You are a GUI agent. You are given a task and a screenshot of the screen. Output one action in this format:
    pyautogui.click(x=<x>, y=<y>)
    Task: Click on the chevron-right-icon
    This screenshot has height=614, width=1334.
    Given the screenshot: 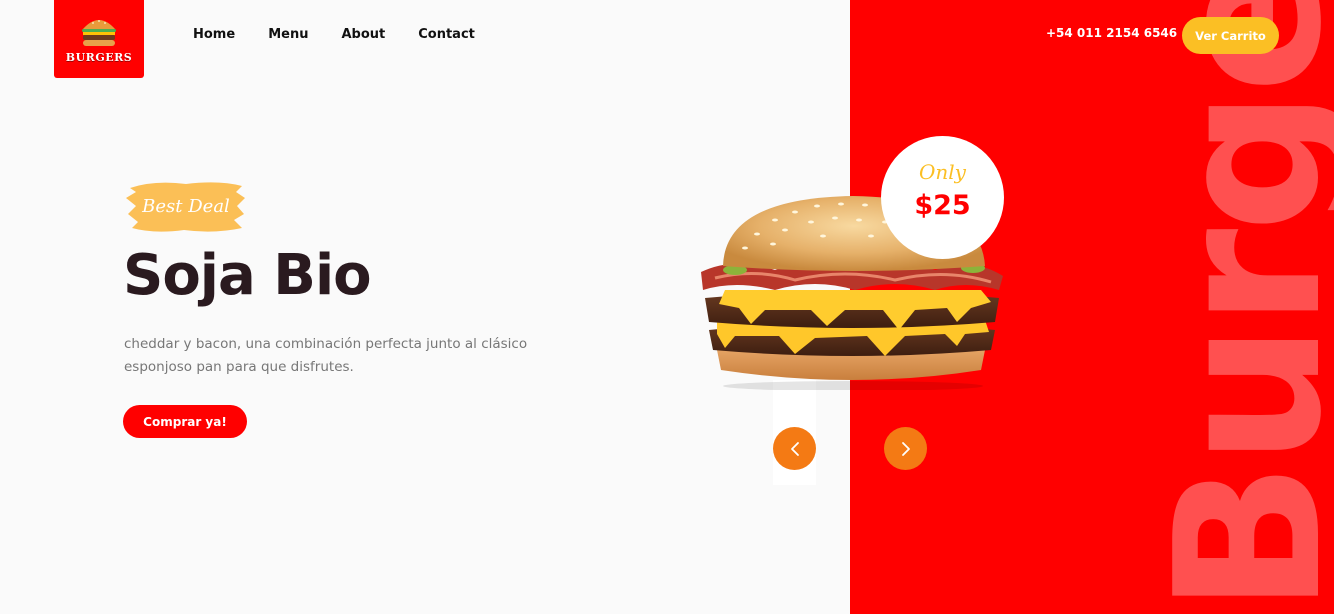 What is the action you would take?
    pyautogui.click(x=905, y=448)
    